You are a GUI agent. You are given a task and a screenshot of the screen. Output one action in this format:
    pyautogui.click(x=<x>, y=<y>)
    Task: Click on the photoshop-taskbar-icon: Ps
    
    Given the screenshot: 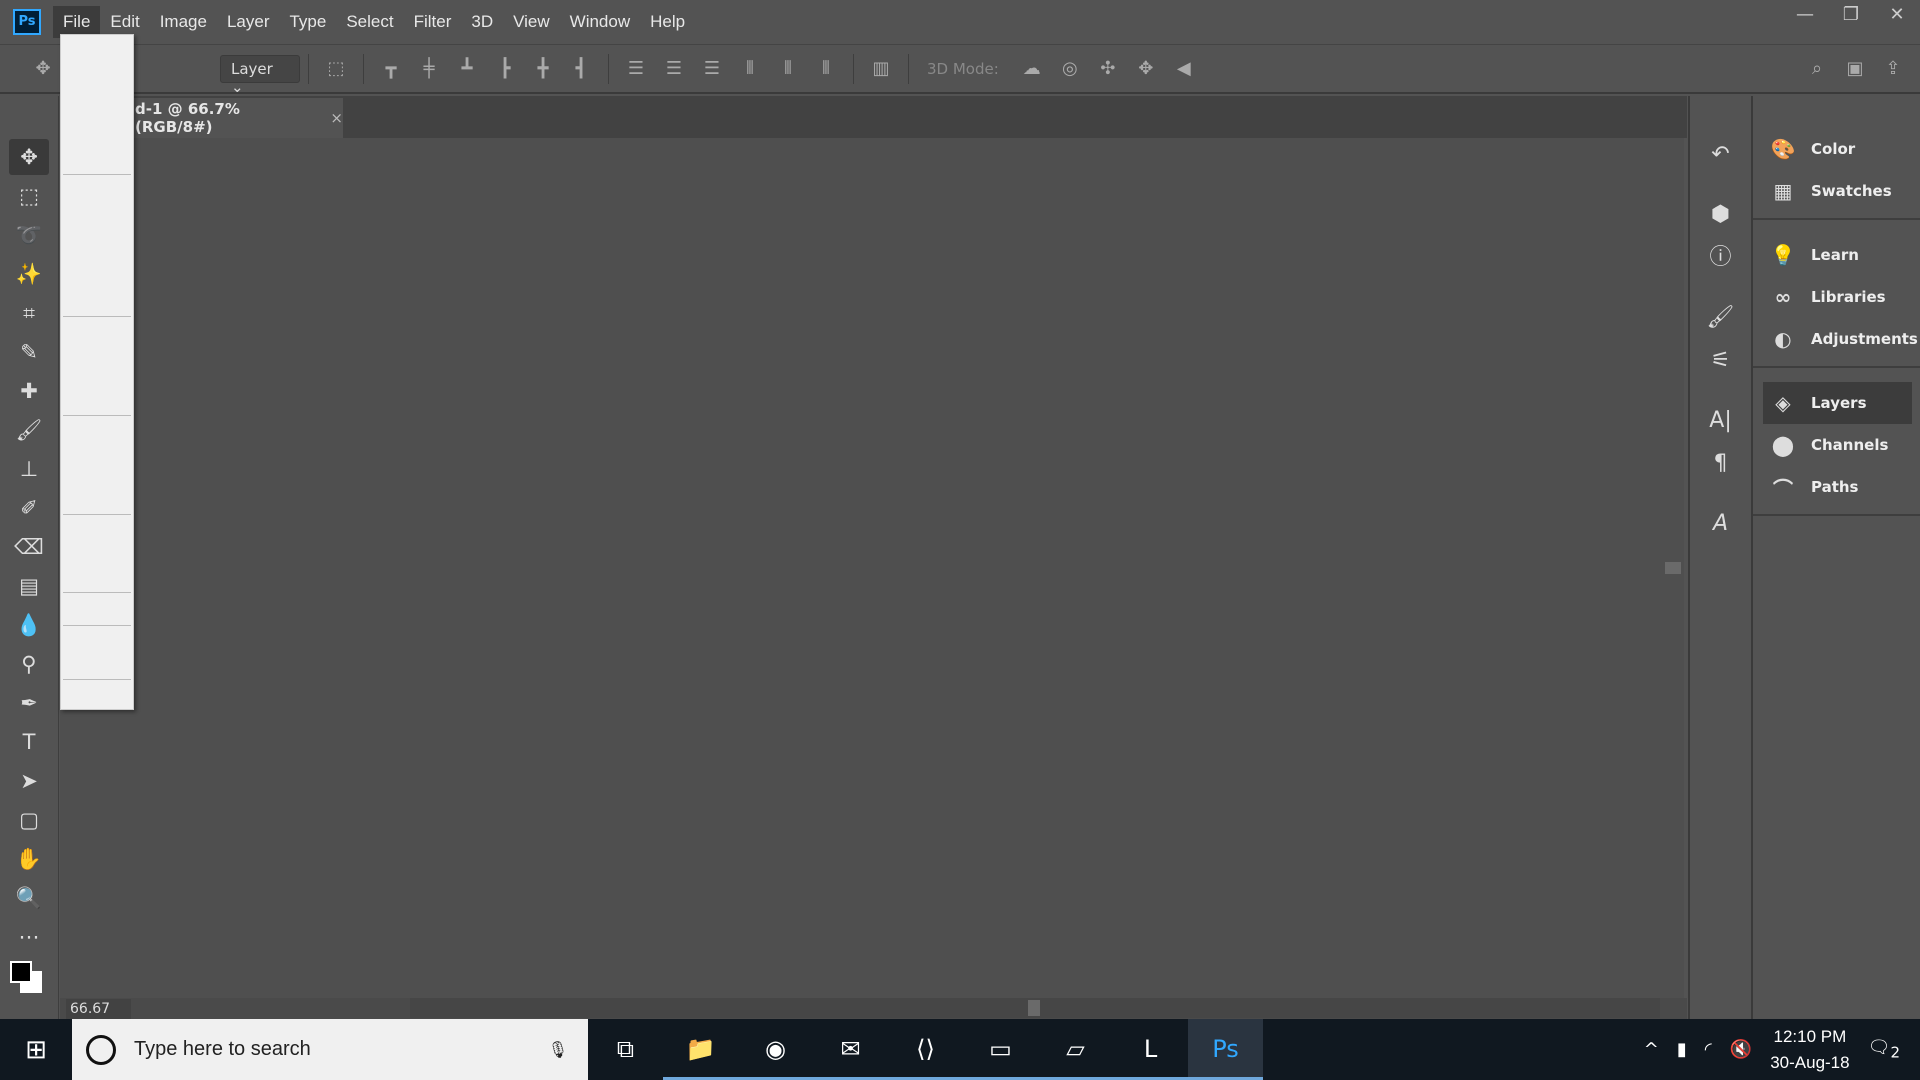 What is the action you would take?
    pyautogui.click(x=1225, y=1049)
    